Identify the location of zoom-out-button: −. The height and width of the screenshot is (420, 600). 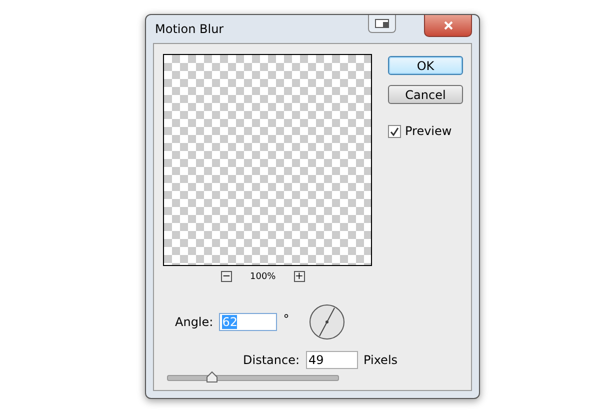
(226, 276).